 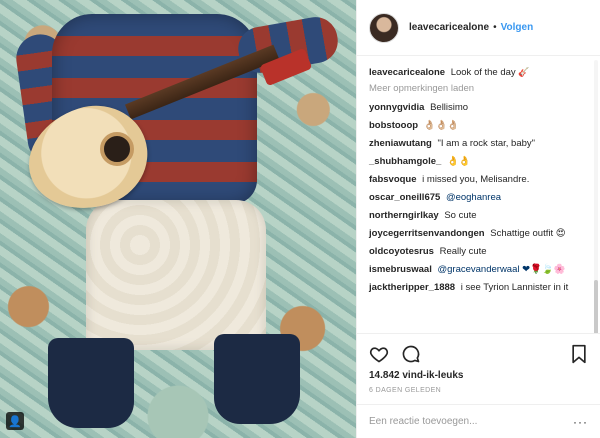 I want to click on comment-username: oscar_oneill675, so click(x=404, y=197).